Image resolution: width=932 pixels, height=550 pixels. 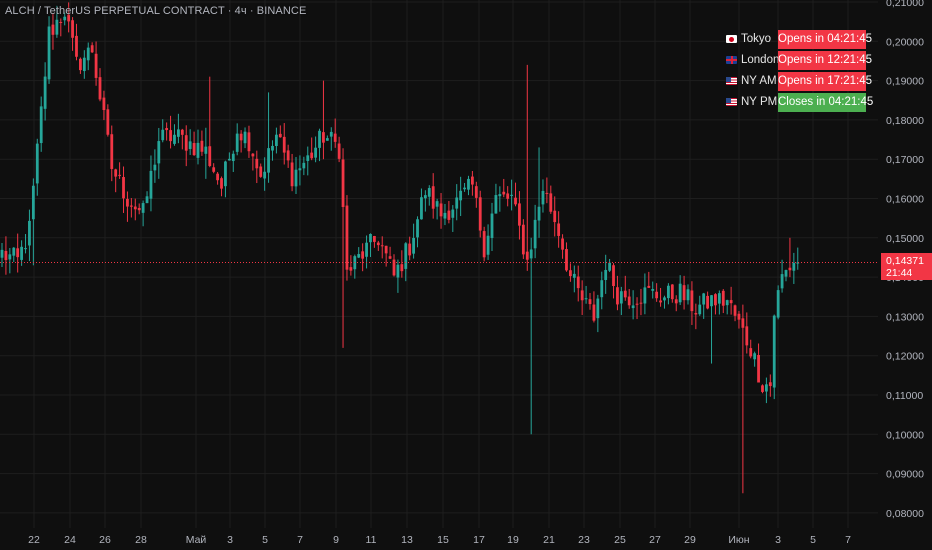 What do you see at coordinates (336, 540) in the screenshot?
I see `time-tick-label: 9` at bounding box center [336, 540].